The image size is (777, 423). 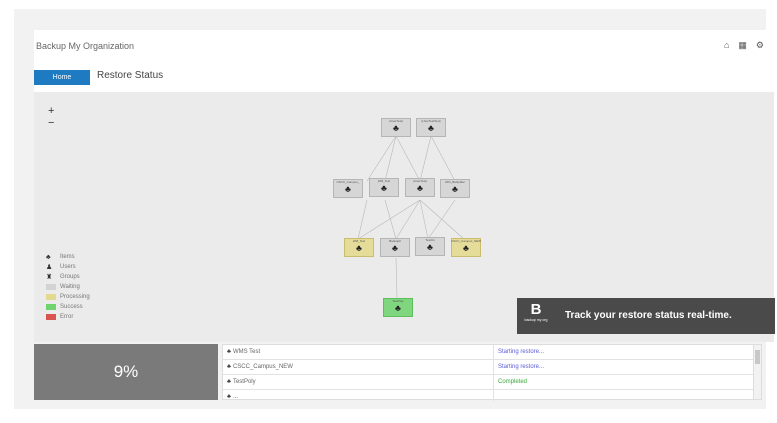 I want to click on legend-item: Success, so click(x=68, y=307).